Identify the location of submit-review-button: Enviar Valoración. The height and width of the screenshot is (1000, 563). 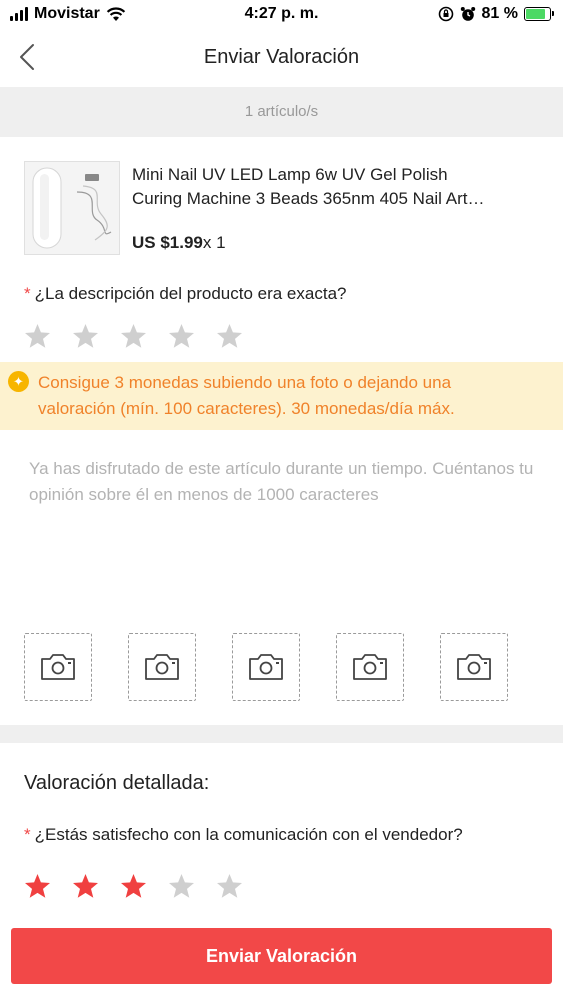
(281, 956).